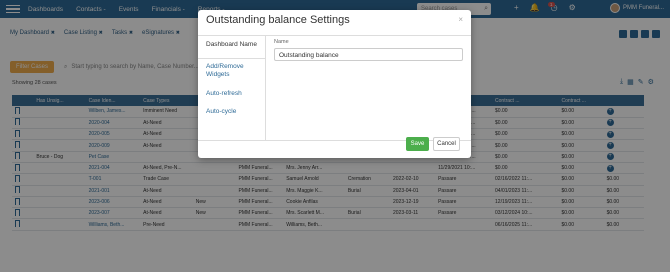 The width and height of the screenshot is (670, 272). Describe the element at coordinates (278, 20) in the screenshot. I see `modal-title: Outstanding balance Settings` at that location.